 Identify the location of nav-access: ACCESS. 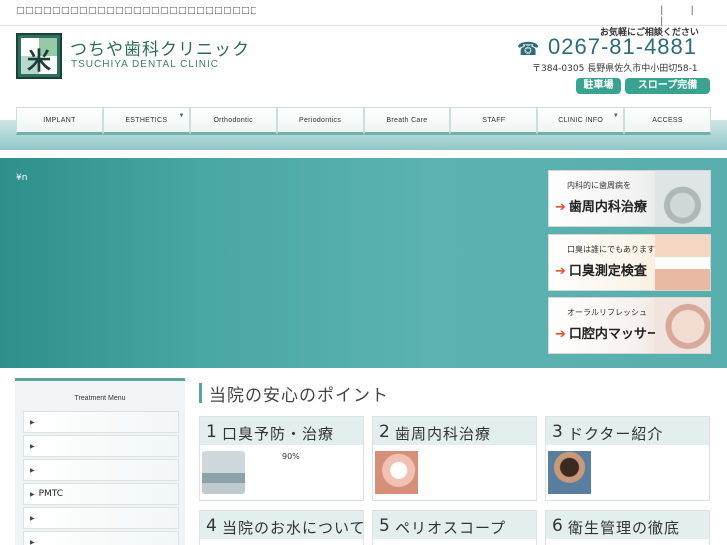
(667, 121).